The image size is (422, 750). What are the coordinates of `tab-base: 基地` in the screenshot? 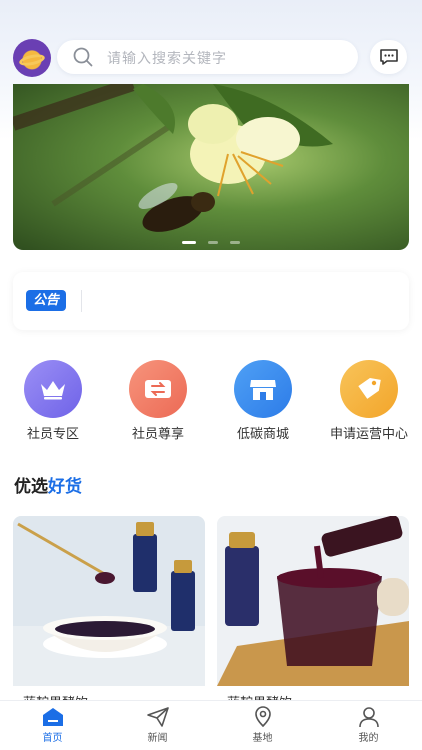 It's located at (262, 725).